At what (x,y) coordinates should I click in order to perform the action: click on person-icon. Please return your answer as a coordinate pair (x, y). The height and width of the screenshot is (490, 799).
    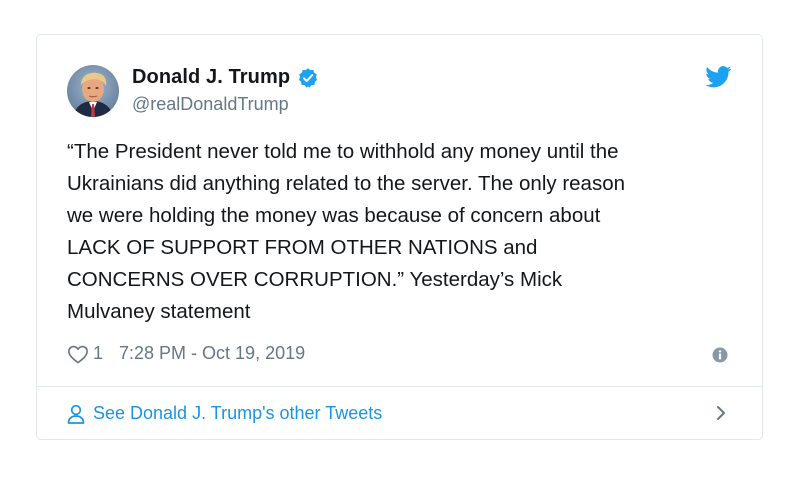
    Looking at the image, I should click on (76, 414).